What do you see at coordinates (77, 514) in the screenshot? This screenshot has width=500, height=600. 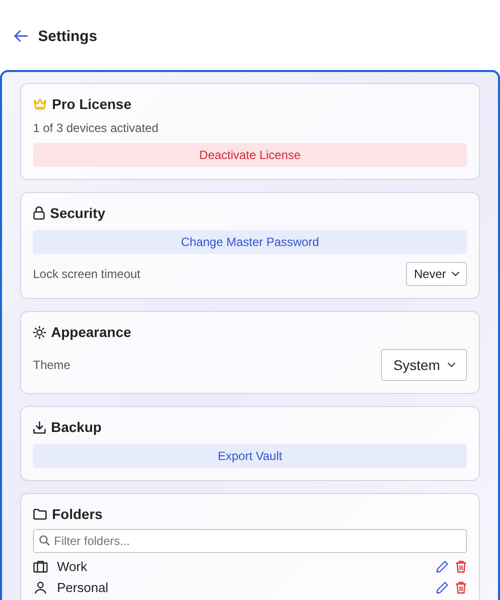 I see `section-title: Folders` at bounding box center [77, 514].